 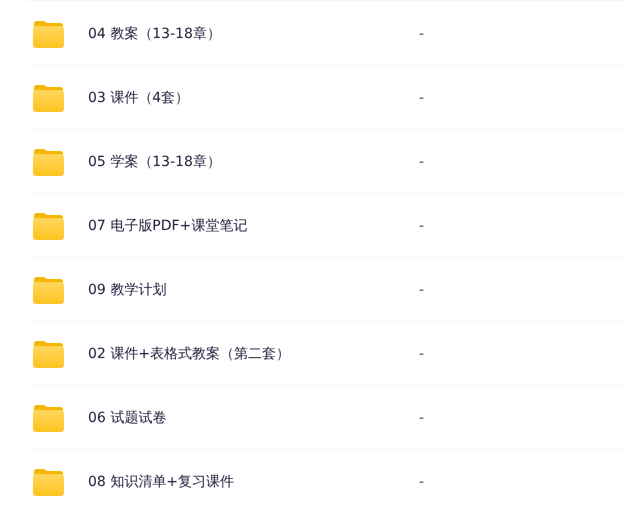 What do you see at coordinates (253, 417) in the screenshot?
I see `folder-name: 06 试题试卷` at bounding box center [253, 417].